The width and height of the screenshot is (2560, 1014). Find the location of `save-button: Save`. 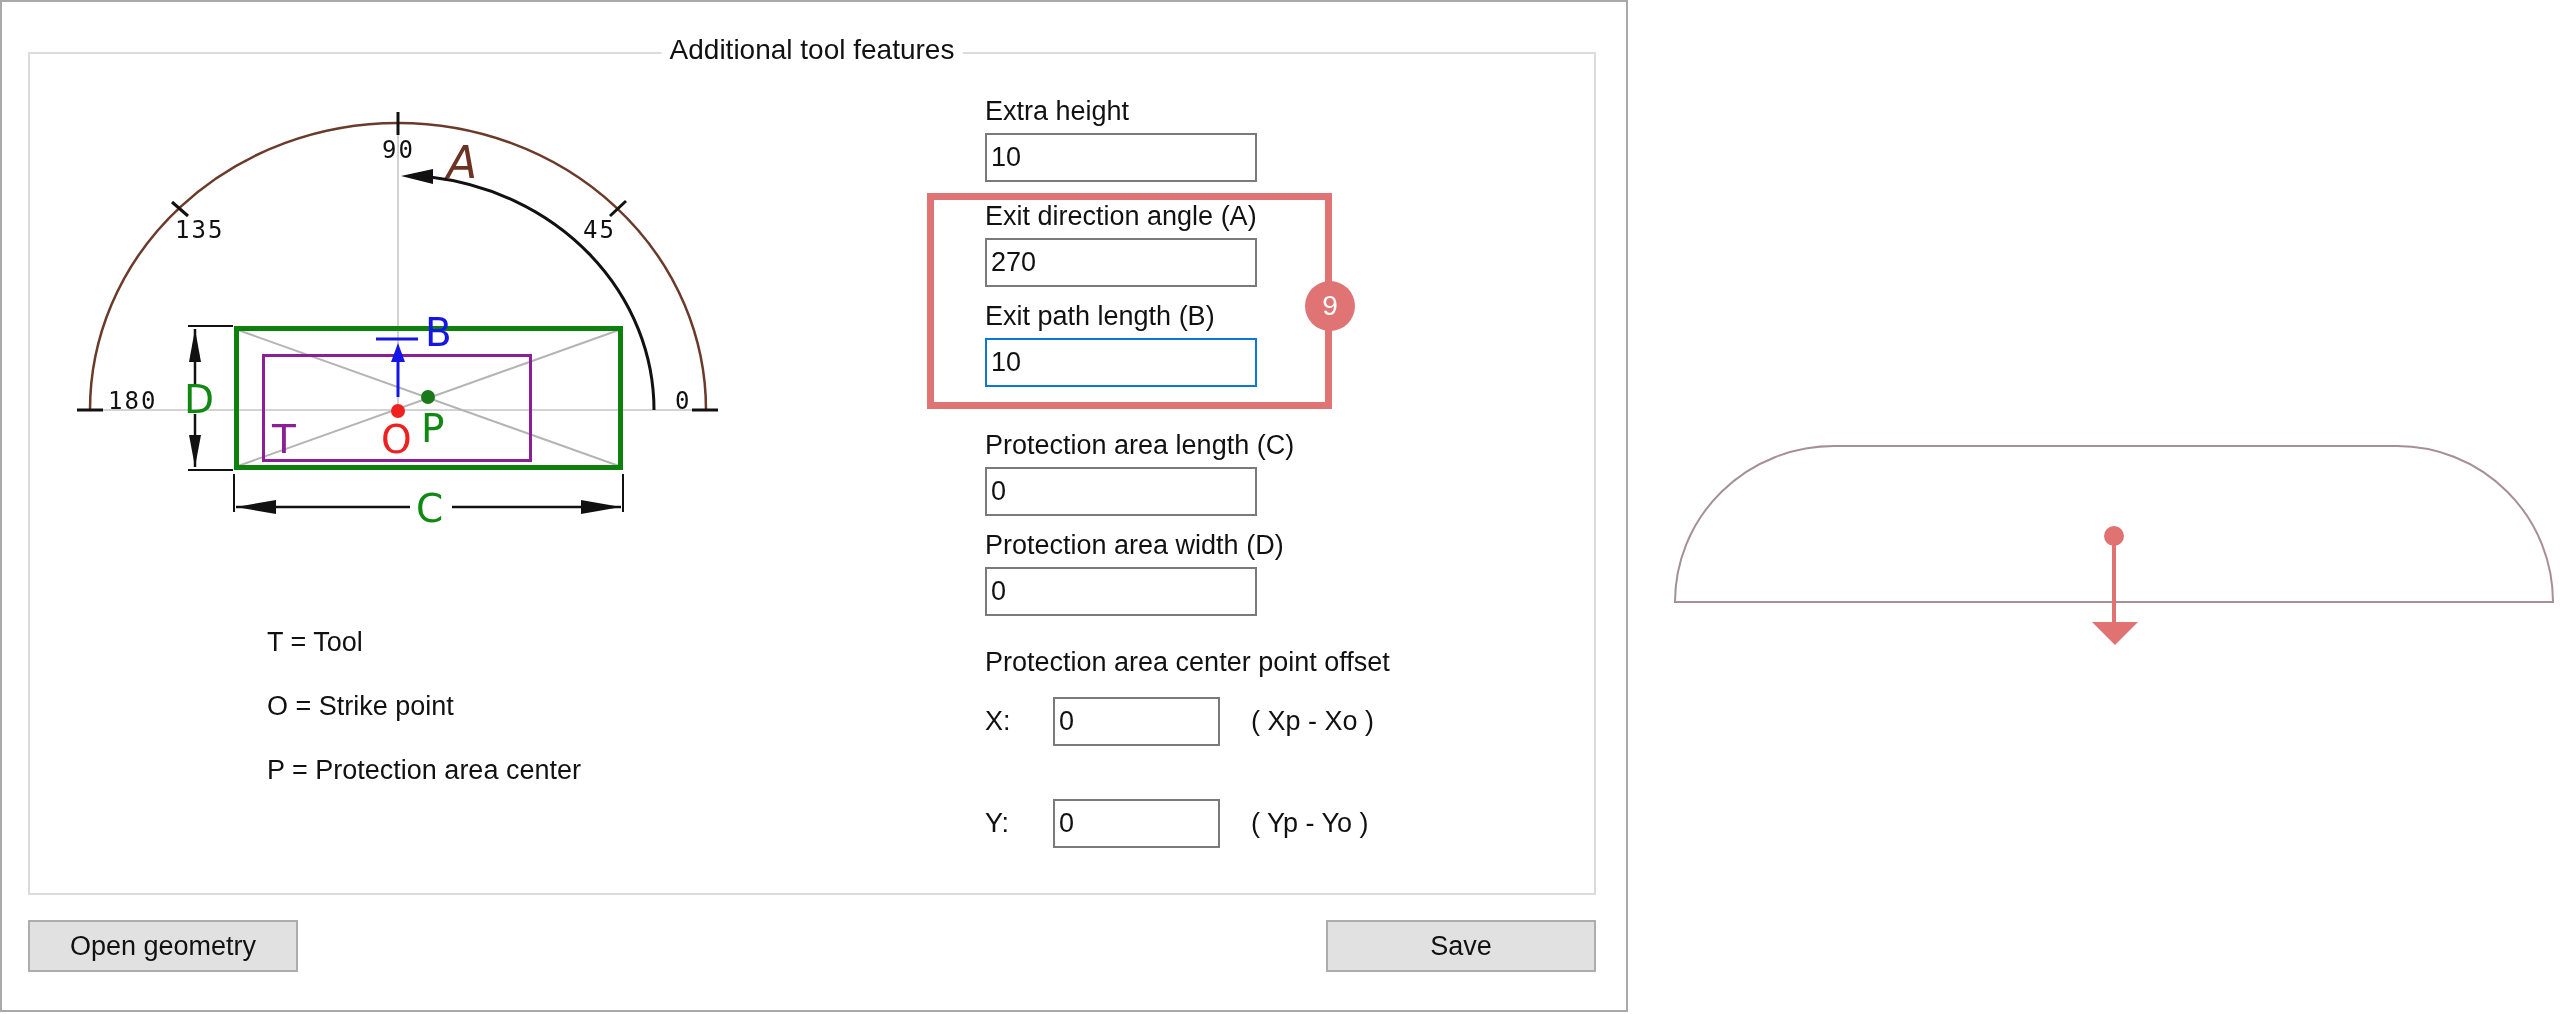

save-button: Save is located at coordinates (1461, 946).